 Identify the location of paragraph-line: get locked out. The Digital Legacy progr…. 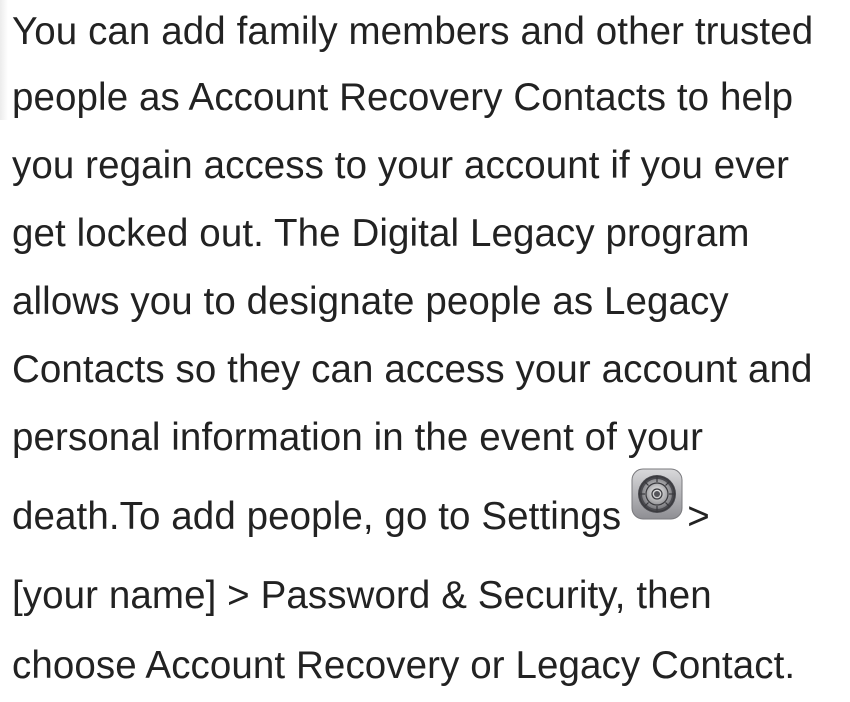
(381, 233).